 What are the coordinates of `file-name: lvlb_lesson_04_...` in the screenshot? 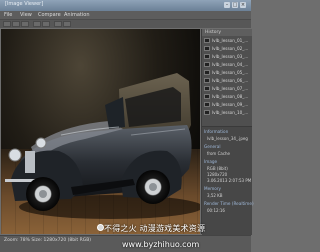 It's located at (230, 64).